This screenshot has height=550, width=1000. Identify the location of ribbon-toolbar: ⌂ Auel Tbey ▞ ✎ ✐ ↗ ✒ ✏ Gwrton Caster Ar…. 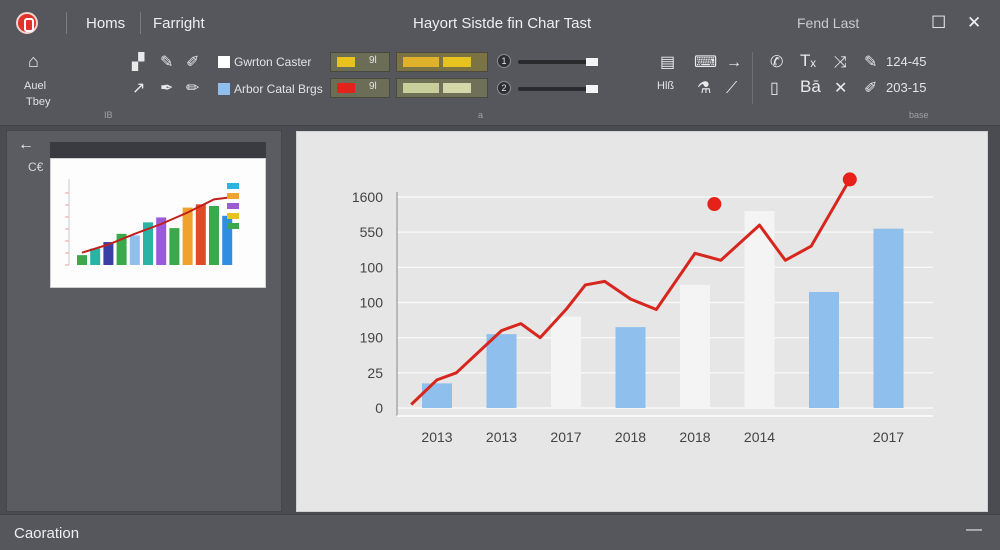
(500, 86).